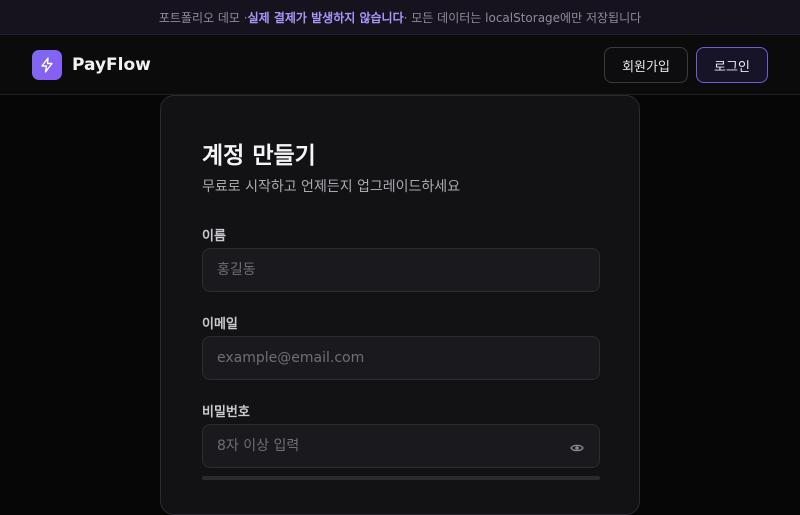 The image size is (800, 515). I want to click on brand-name: PayFlow, so click(111, 65).